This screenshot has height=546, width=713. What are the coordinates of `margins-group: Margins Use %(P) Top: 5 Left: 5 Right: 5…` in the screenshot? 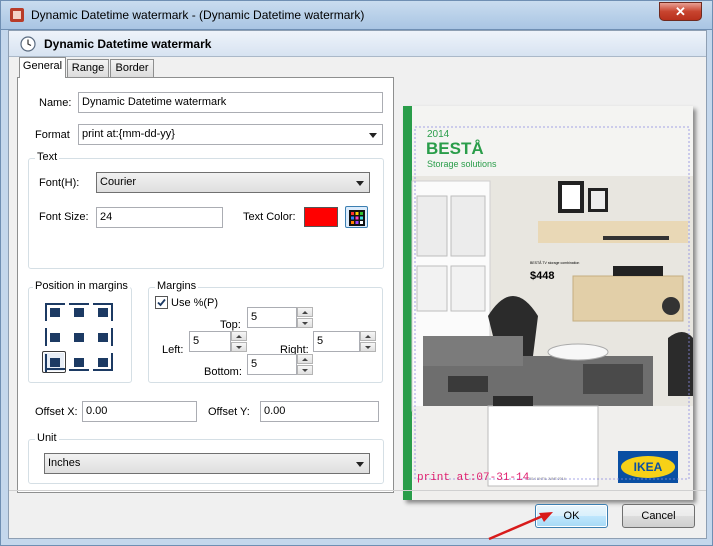 It's located at (265, 331).